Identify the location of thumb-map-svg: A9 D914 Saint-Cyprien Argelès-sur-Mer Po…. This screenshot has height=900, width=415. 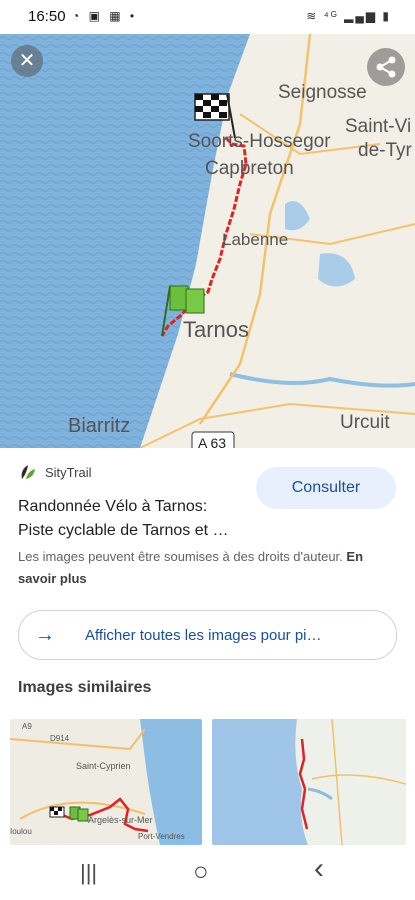
(106, 782).